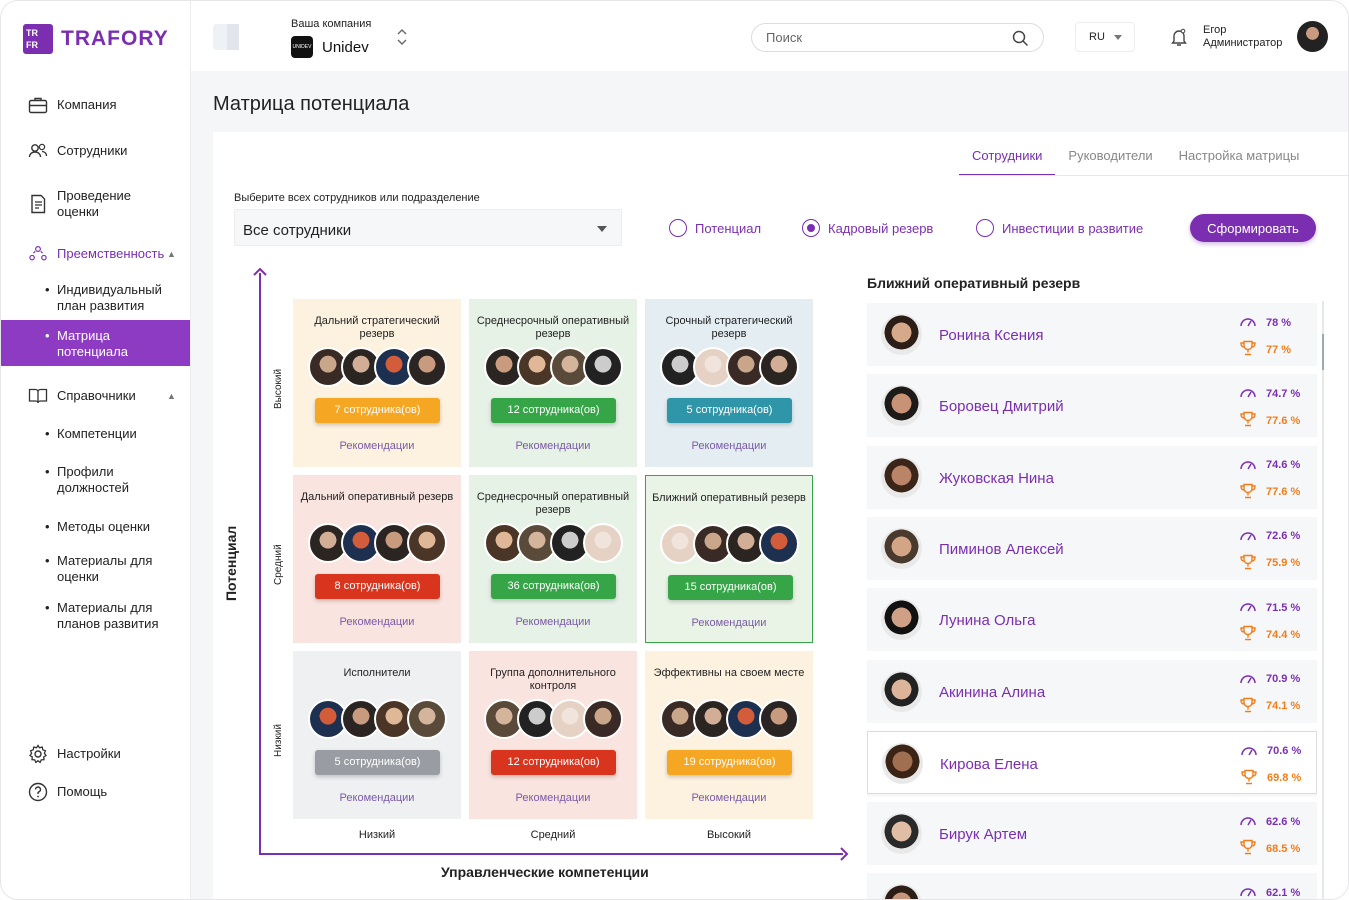 The height and width of the screenshot is (900, 1349). Describe the element at coordinates (553, 586) in the screenshot. I see `employee-count-button: 36 сотрудника(ов)` at that location.